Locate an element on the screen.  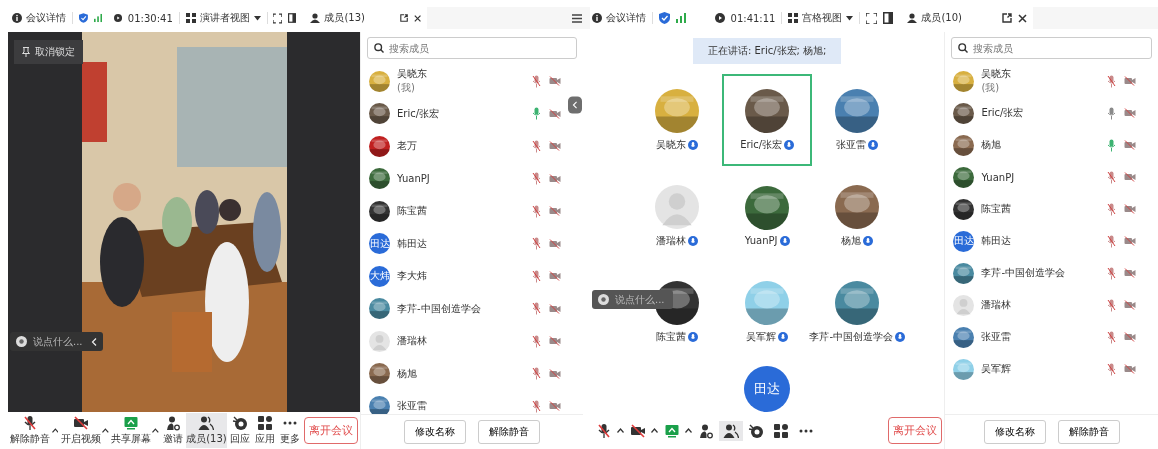
participant-tile: Eric/张宏 is located at coordinates (767, 120).